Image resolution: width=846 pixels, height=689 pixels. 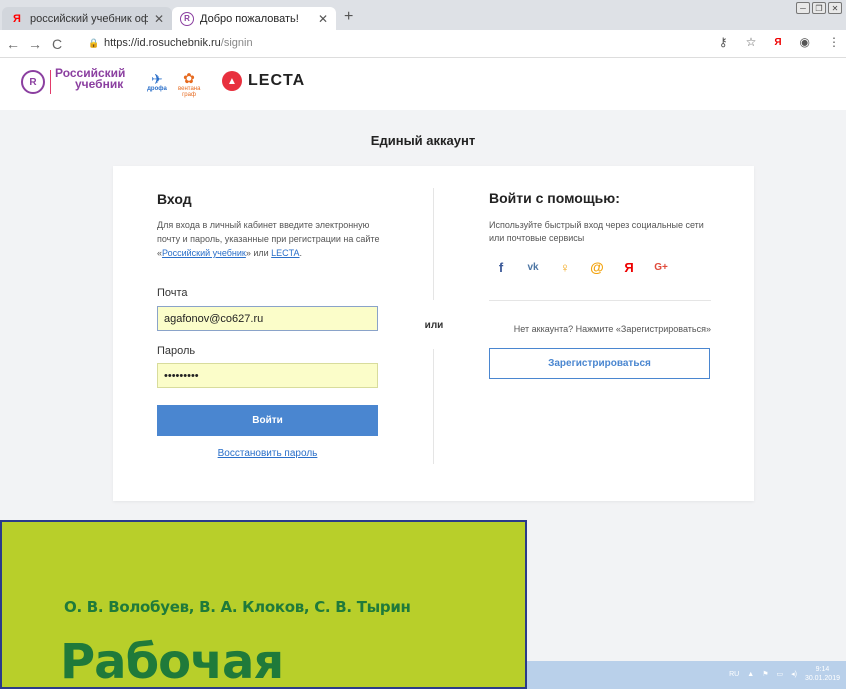 I want to click on url-text: https://id.rosuchebnik.ru/signin, so click(x=178, y=43).